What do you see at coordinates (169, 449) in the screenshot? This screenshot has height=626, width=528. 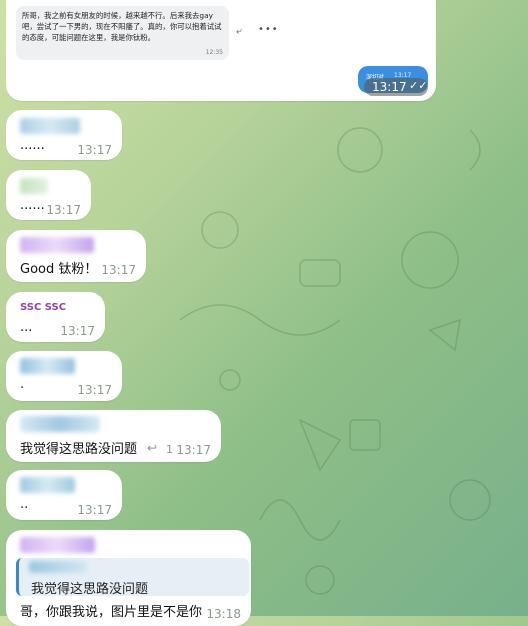 I see `reply-count: 1` at bounding box center [169, 449].